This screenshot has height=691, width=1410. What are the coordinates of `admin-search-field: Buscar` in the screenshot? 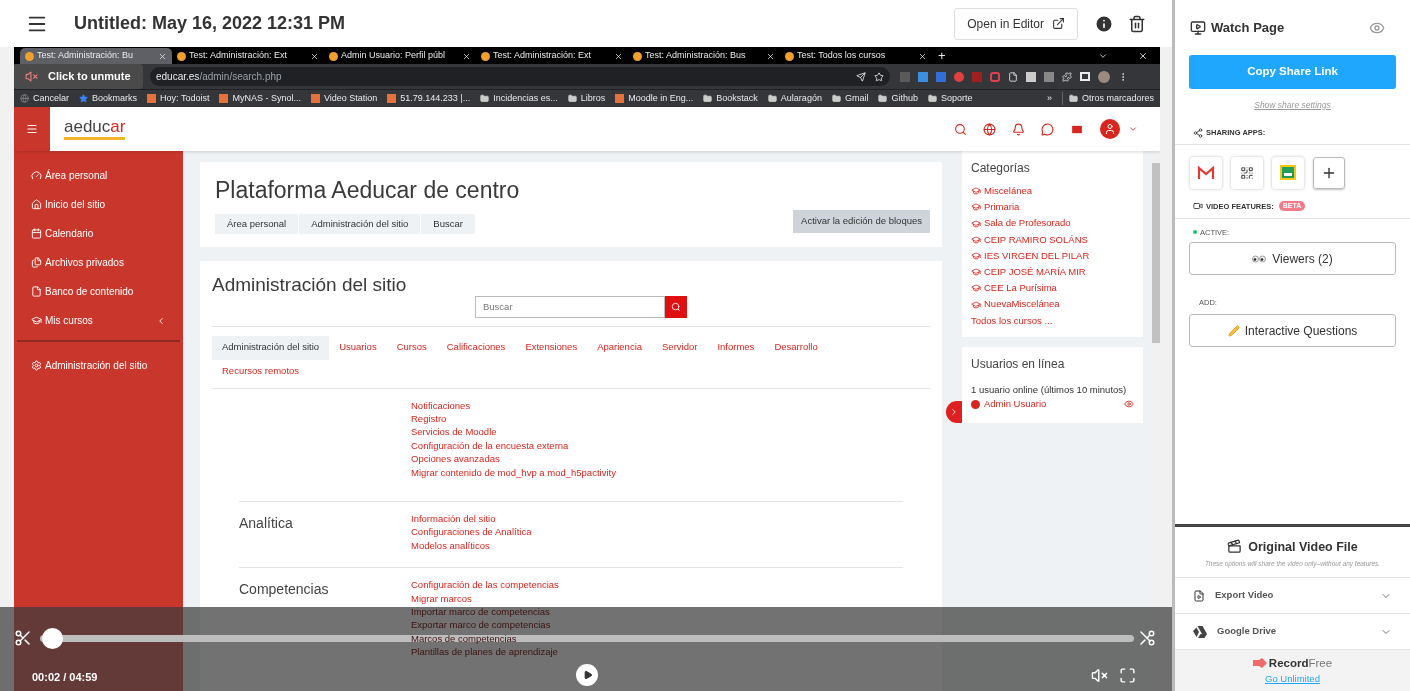 It's located at (570, 306).